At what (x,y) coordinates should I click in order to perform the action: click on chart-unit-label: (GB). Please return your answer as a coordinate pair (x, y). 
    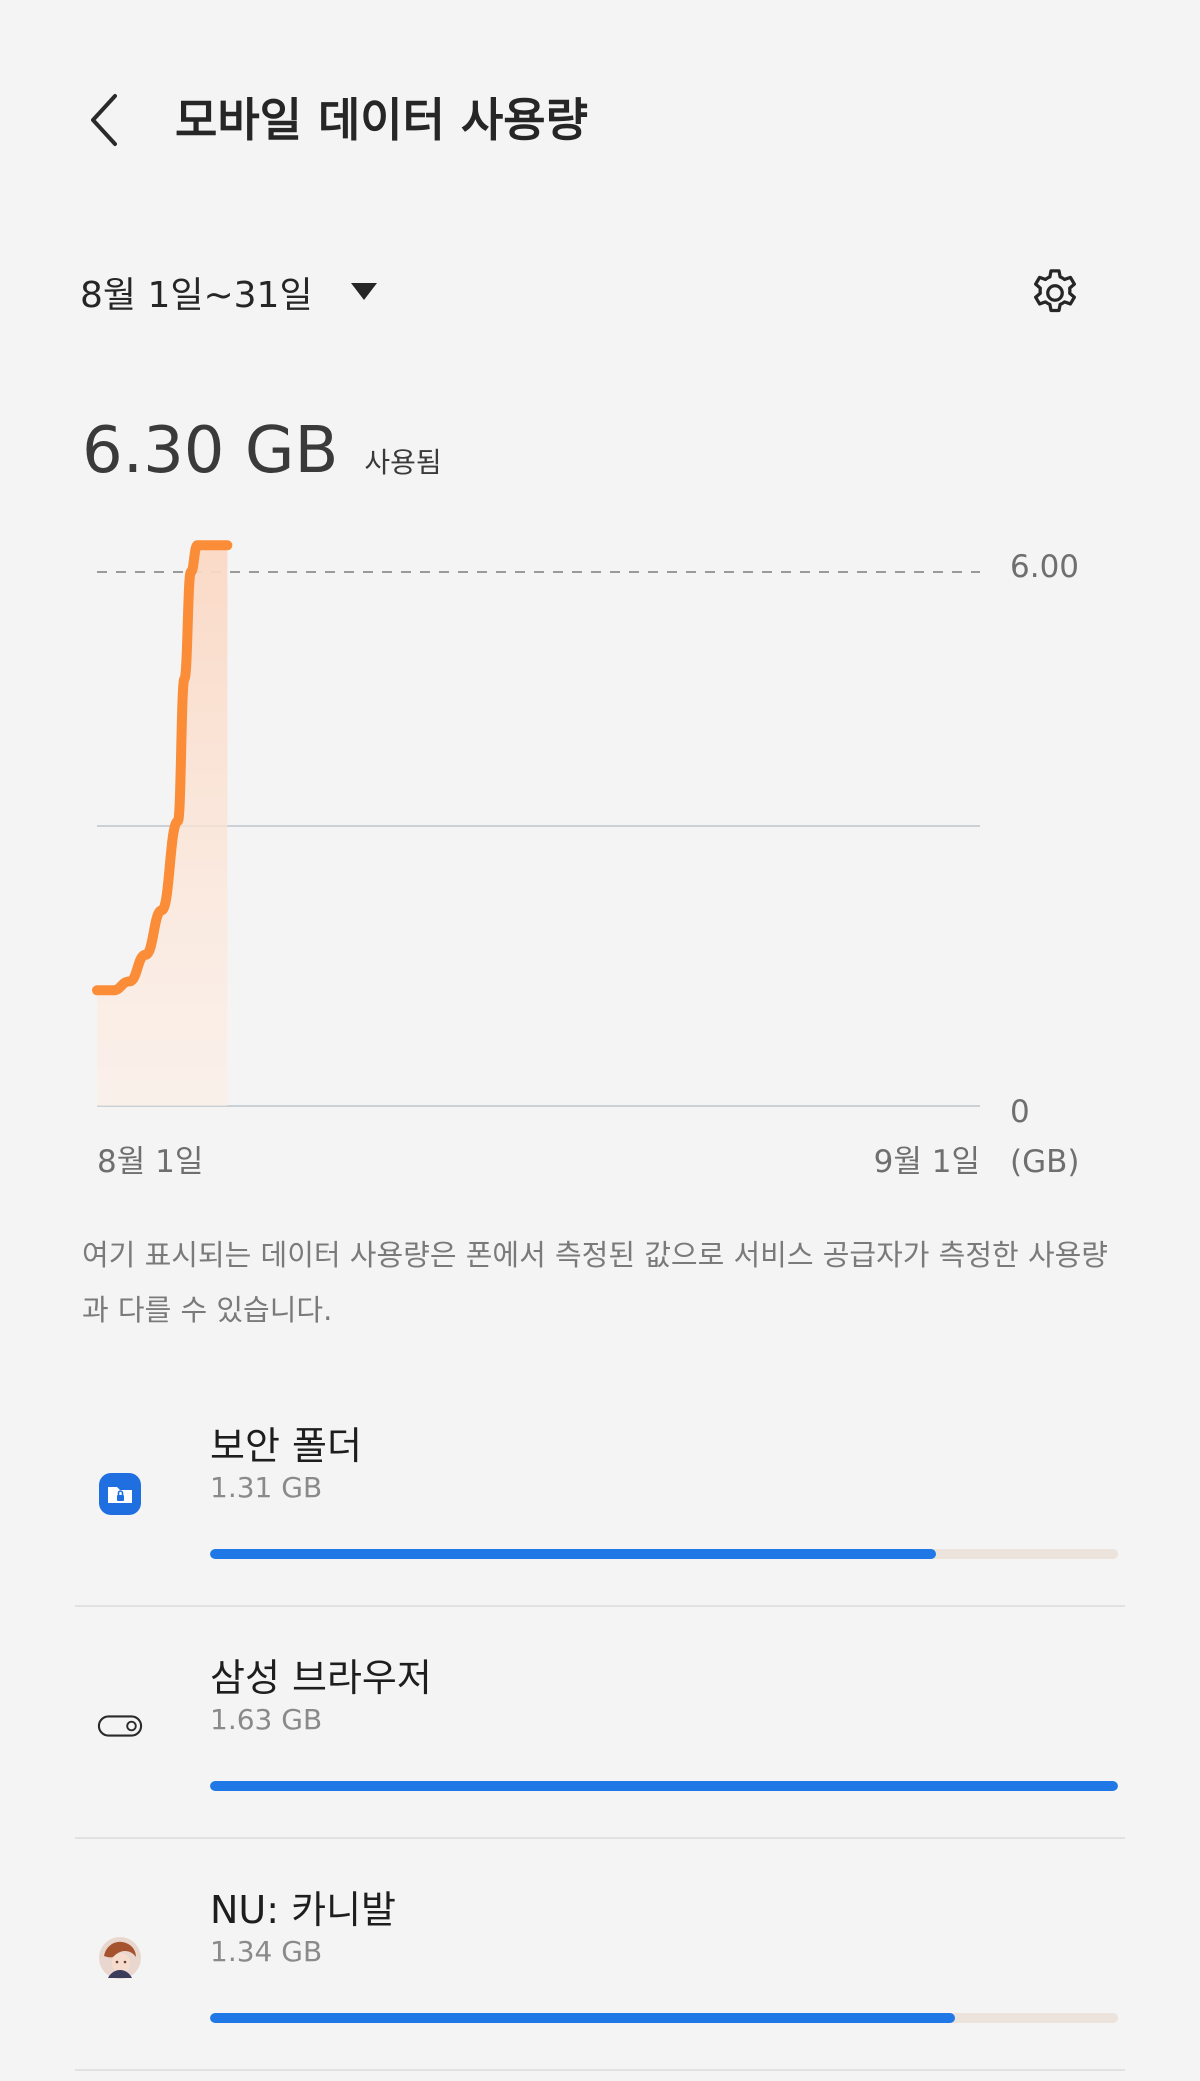
    Looking at the image, I should click on (1044, 1162).